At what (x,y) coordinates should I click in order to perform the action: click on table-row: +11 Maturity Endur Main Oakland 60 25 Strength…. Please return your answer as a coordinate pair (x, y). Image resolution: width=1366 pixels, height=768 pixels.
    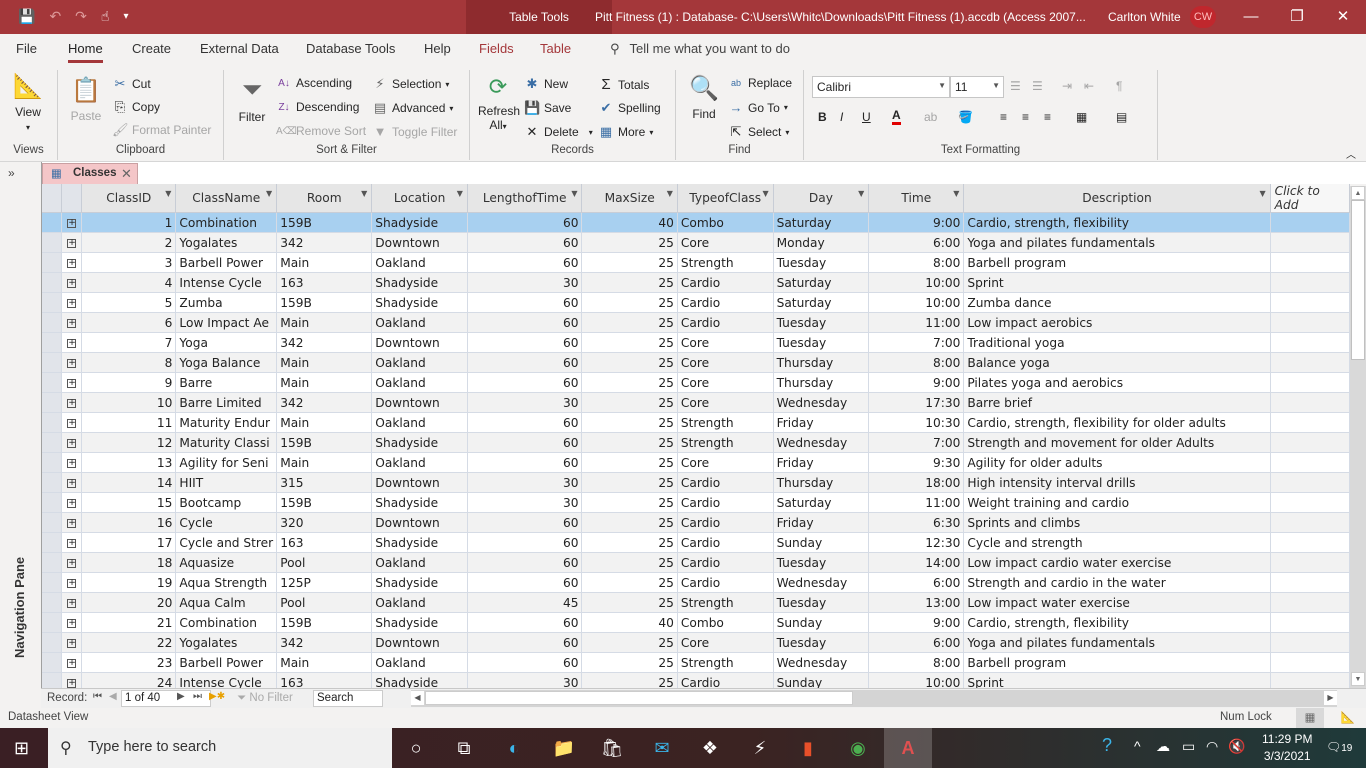
    Looking at the image, I should click on (696, 422).